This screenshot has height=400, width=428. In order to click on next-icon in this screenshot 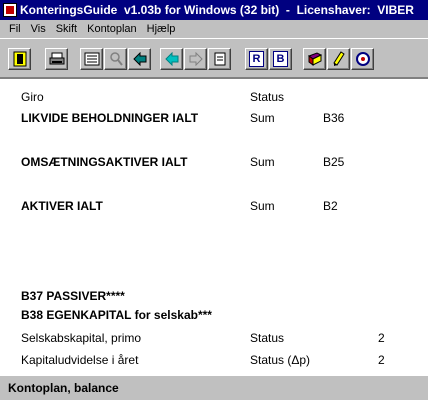, I will do `click(196, 59)`.